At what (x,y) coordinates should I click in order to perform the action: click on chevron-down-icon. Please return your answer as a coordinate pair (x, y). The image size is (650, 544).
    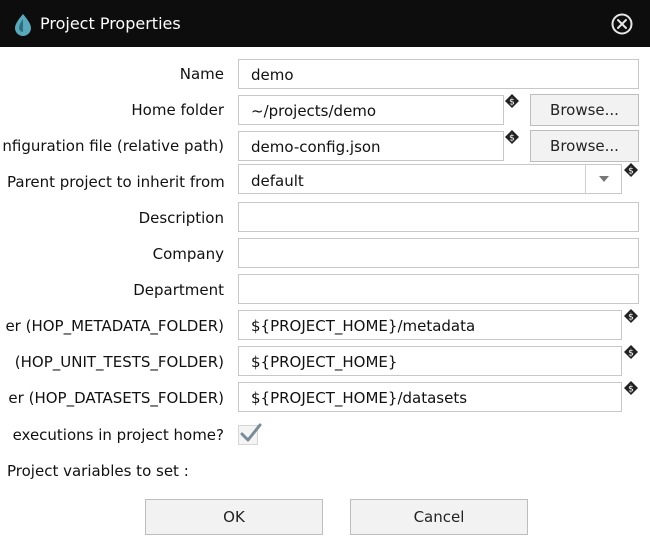
    Looking at the image, I should click on (604, 179).